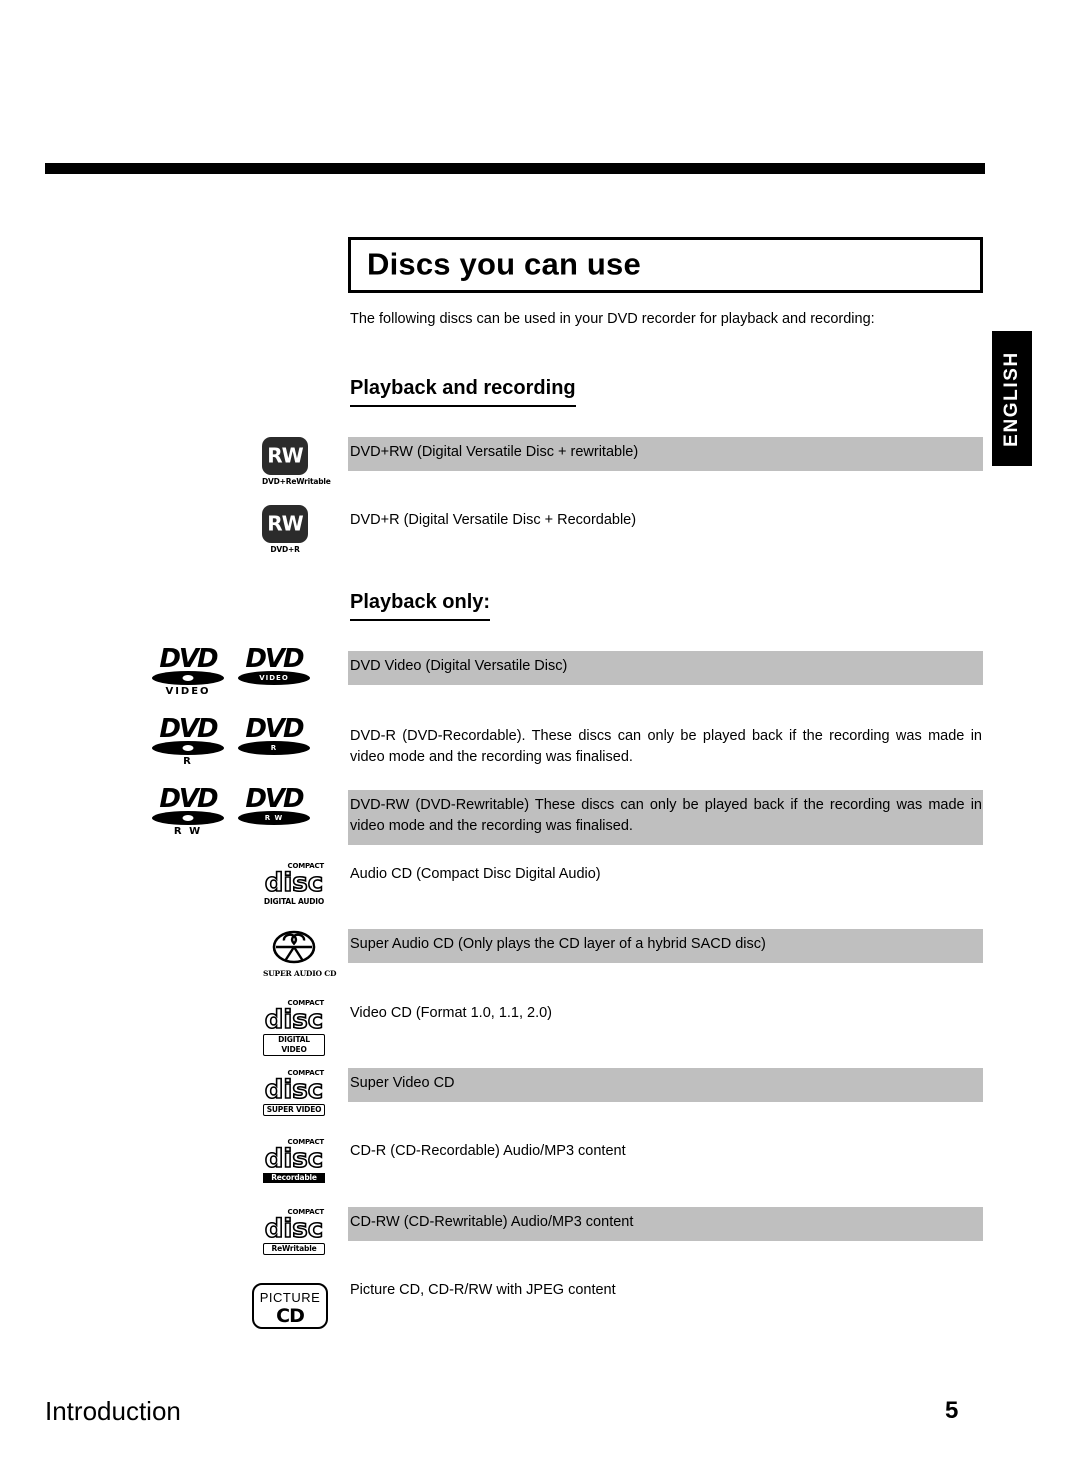  I want to click on compact-disc-icon: COMPACT disc DIGITAL VIDEO, so click(294, 1027).